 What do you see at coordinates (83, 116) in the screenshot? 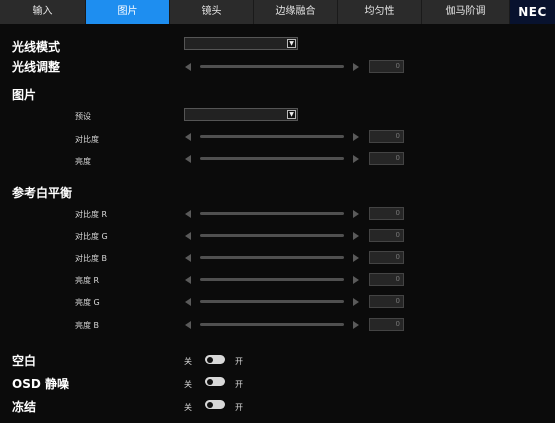
I see `preset-label: 预设` at bounding box center [83, 116].